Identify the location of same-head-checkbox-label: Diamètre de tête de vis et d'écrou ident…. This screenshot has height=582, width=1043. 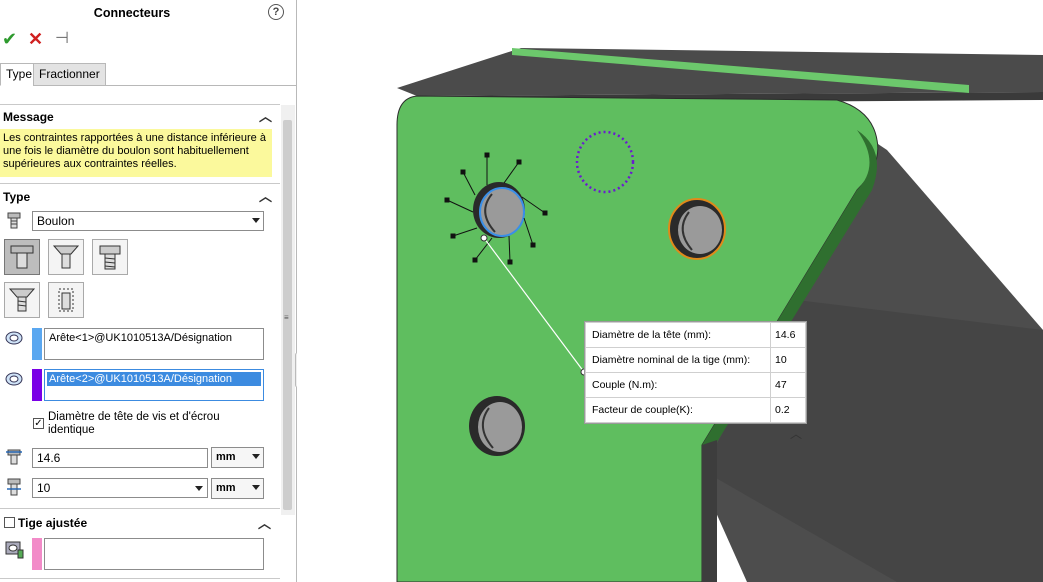
(134, 423).